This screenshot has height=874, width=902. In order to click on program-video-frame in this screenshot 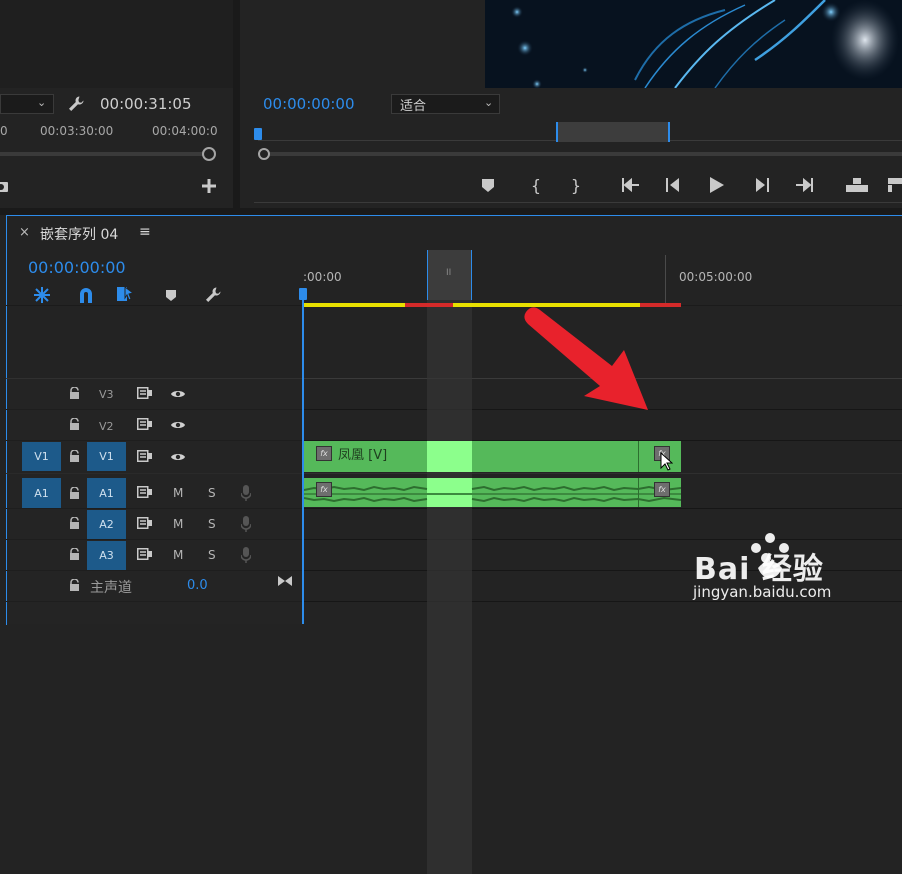, I will do `click(693, 44)`.